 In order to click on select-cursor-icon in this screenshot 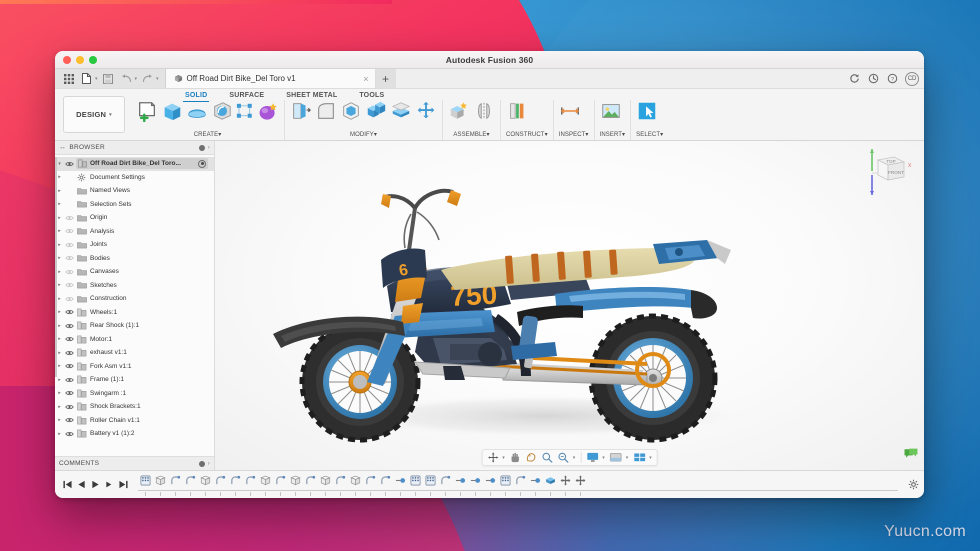, I will do `click(647, 111)`.